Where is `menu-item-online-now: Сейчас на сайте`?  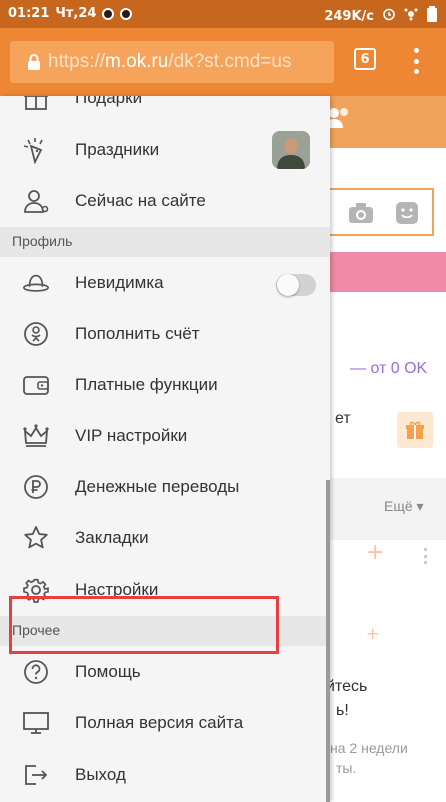
menu-item-online-now: Сейчас на сайте is located at coordinates (165, 200).